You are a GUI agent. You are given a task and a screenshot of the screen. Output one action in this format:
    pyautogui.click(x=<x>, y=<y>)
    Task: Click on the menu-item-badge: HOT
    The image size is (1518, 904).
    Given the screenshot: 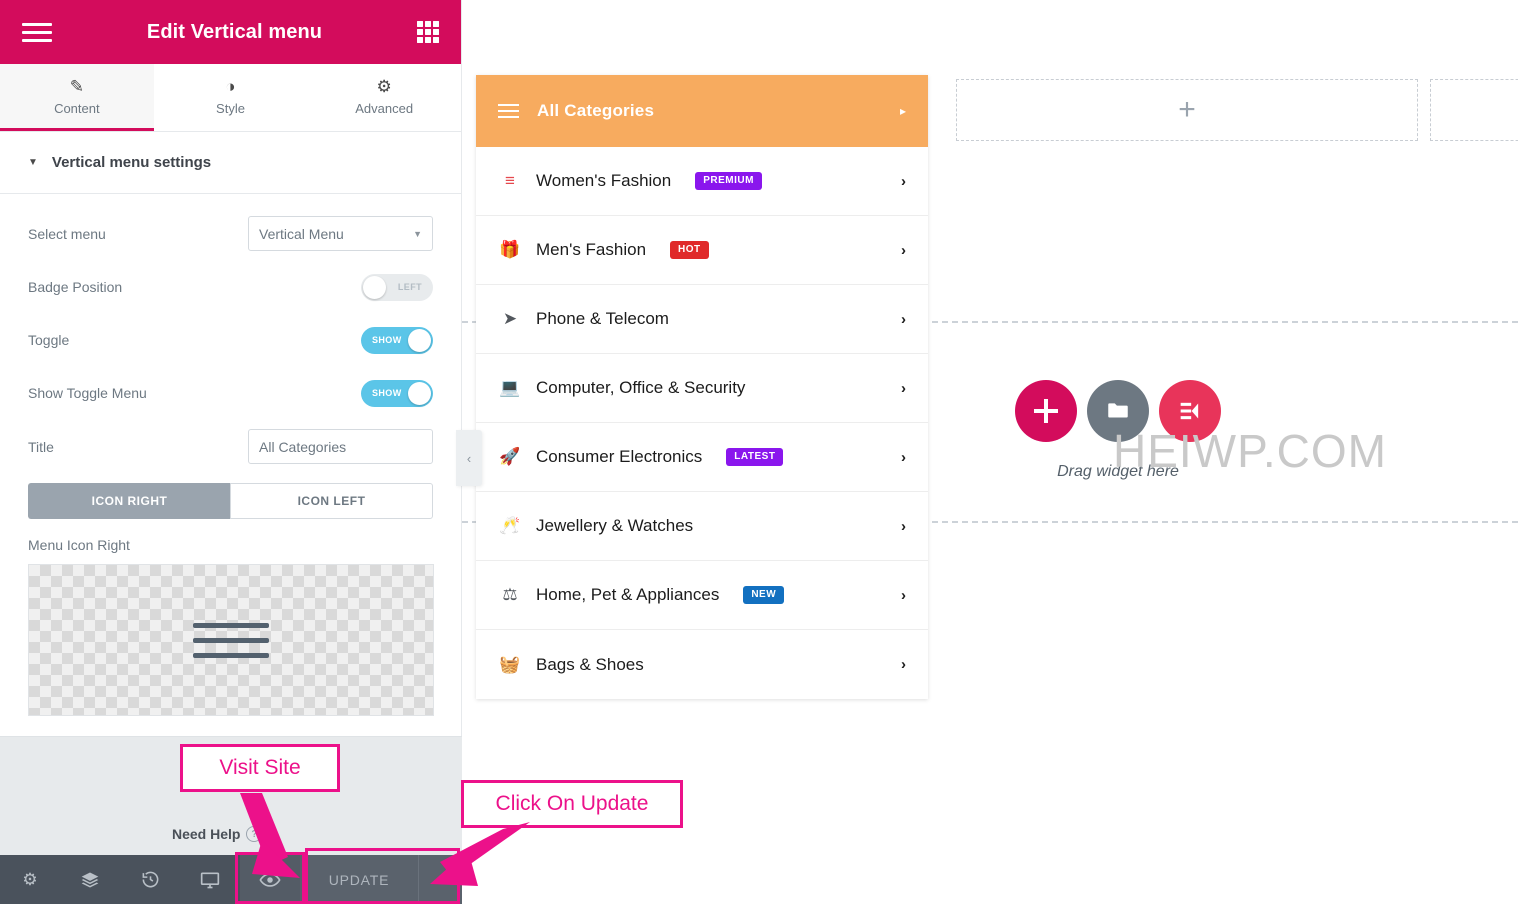 What is the action you would take?
    pyautogui.click(x=689, y=250)
    